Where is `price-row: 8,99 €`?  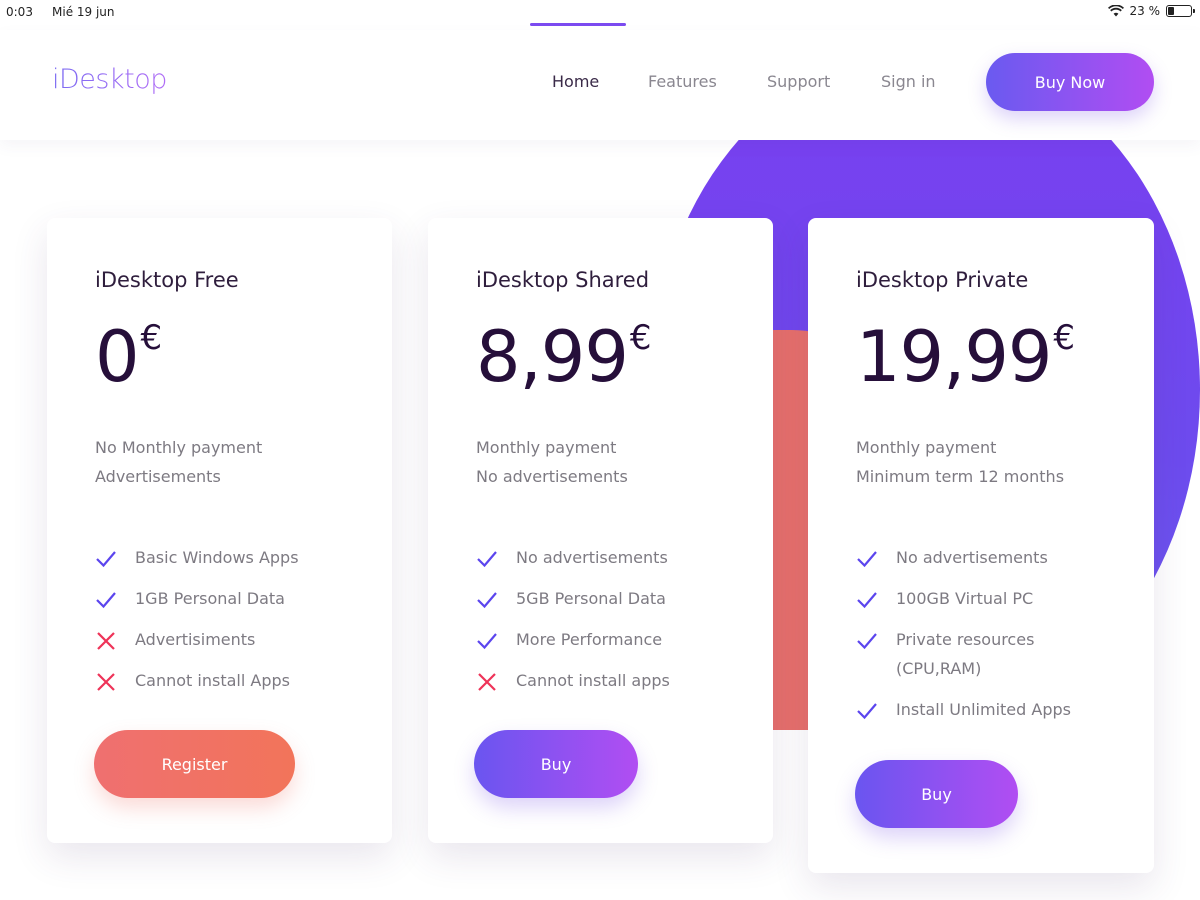
price-row: 8,99 € is located at coordinates (624, 358).